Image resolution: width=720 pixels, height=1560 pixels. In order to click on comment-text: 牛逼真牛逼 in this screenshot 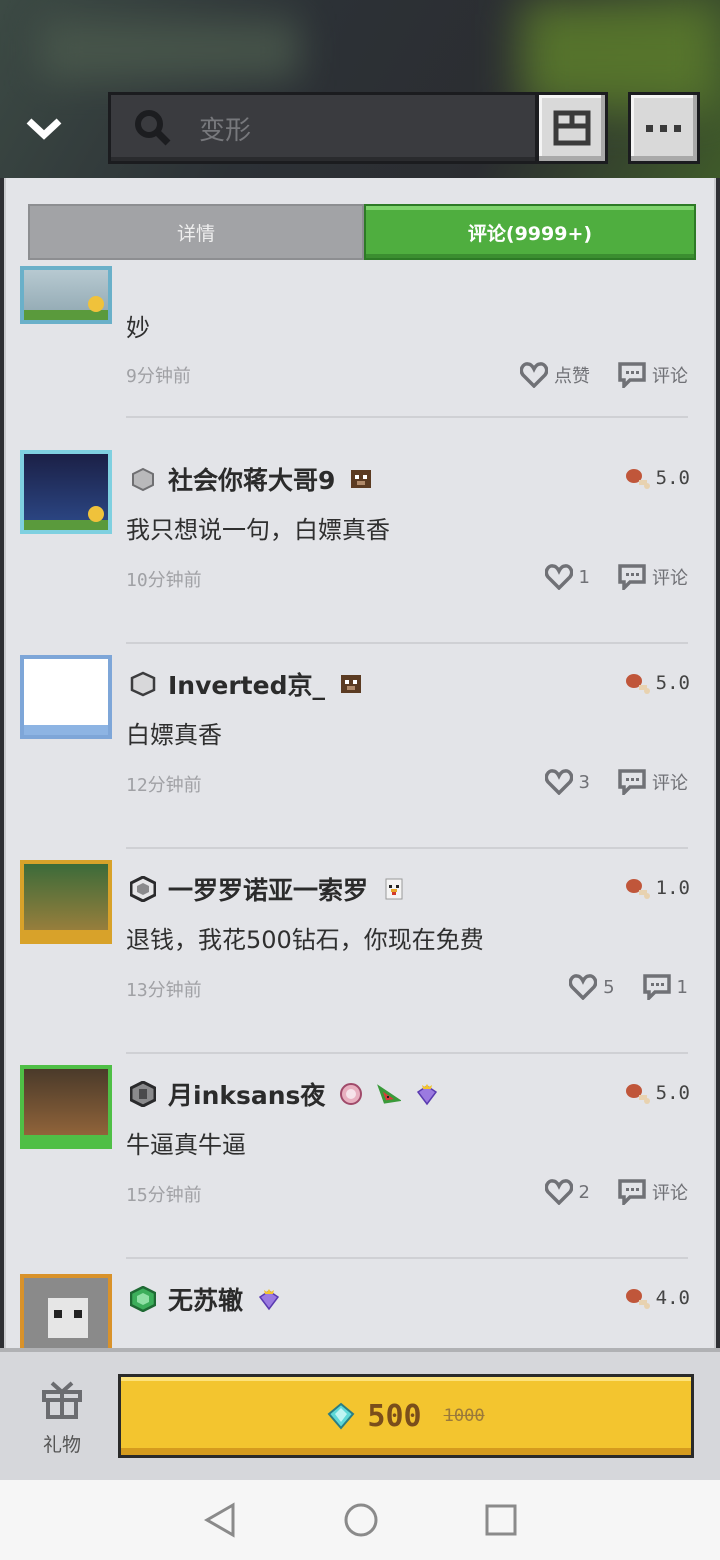, I will do `click(186, 1145)`.